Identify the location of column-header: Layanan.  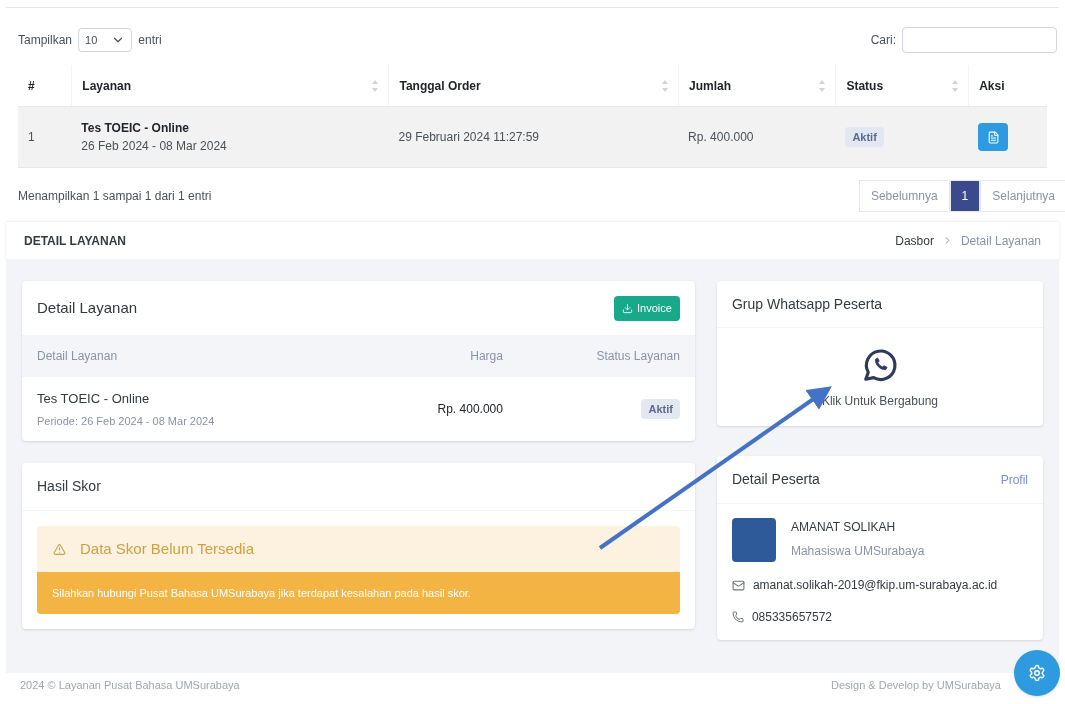
(230, 85).